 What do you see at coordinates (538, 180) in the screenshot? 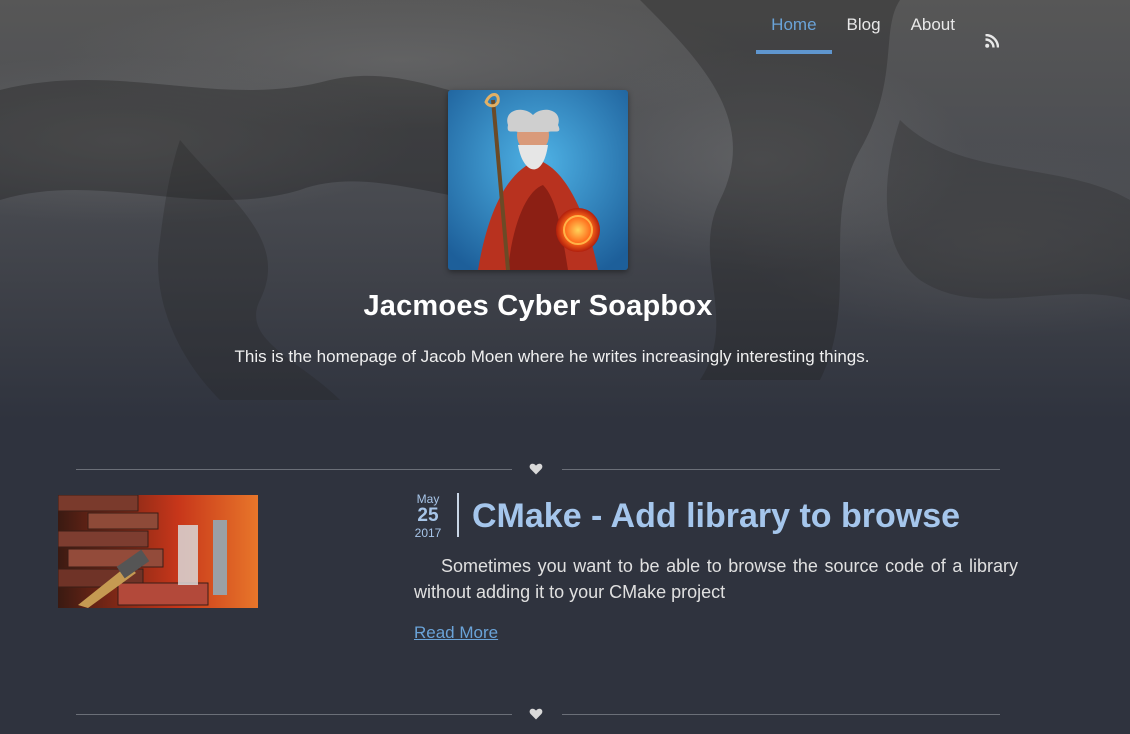
I see `avatar` at bounding box center [538, 180].